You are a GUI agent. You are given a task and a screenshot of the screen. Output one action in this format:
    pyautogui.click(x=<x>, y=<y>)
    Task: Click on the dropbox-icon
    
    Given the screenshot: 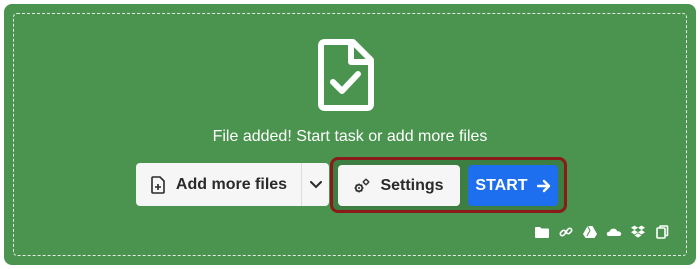 What is the action you would take?
    pyautogui.click(x=638, y=232)
    